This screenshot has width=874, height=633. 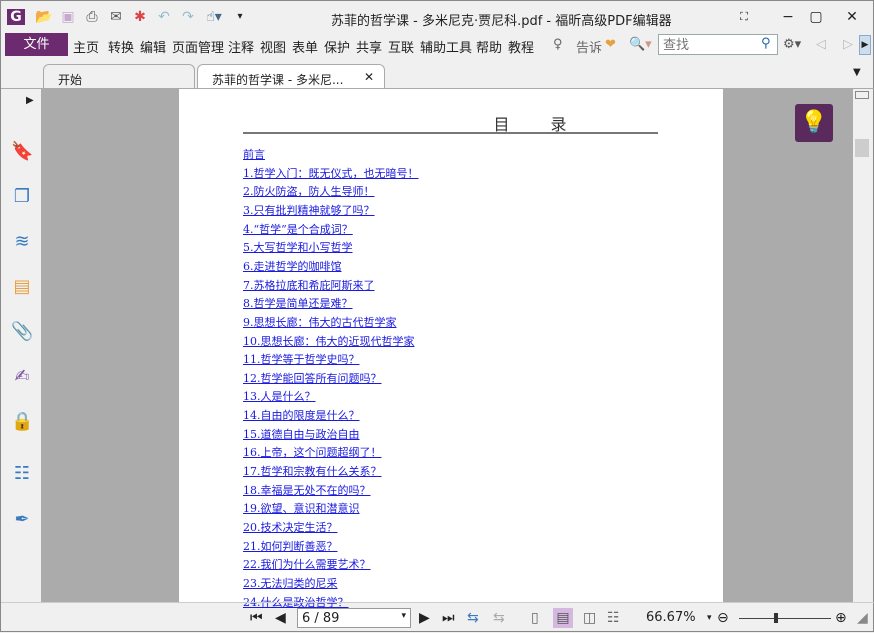 What do you see at coordinates (292, 266) in the screenshot?
I see `toc-link: 6.走进哲学的咖啡馆` at bounding box center [292, 266].